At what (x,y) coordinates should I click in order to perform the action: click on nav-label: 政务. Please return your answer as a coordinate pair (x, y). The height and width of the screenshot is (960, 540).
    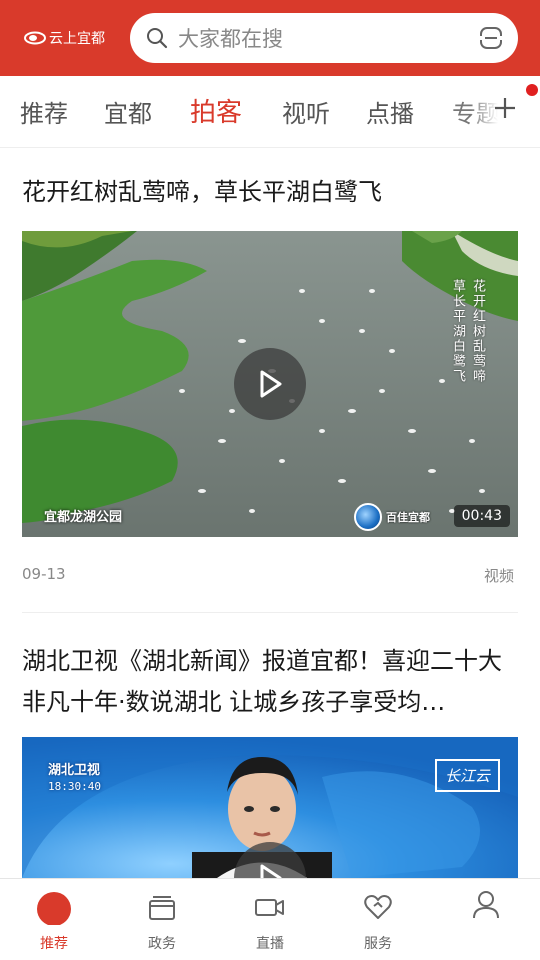
    Looking at the image, I should click on (162, 944).